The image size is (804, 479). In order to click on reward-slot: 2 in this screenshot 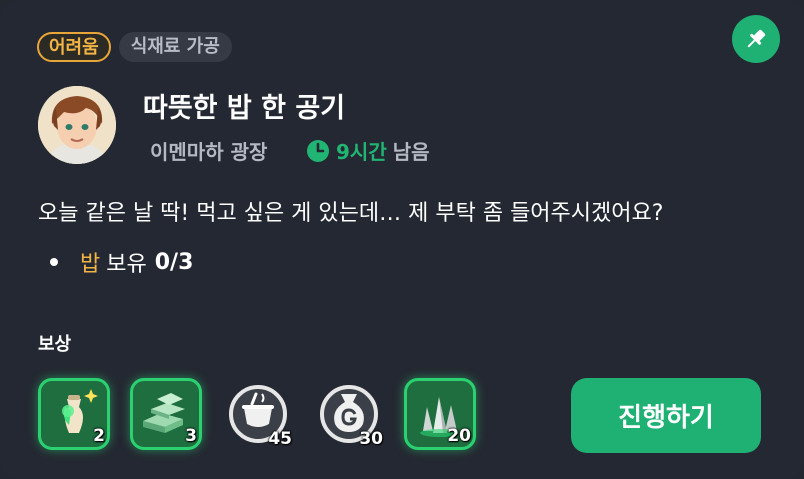, I will do `click(74, 414)`.